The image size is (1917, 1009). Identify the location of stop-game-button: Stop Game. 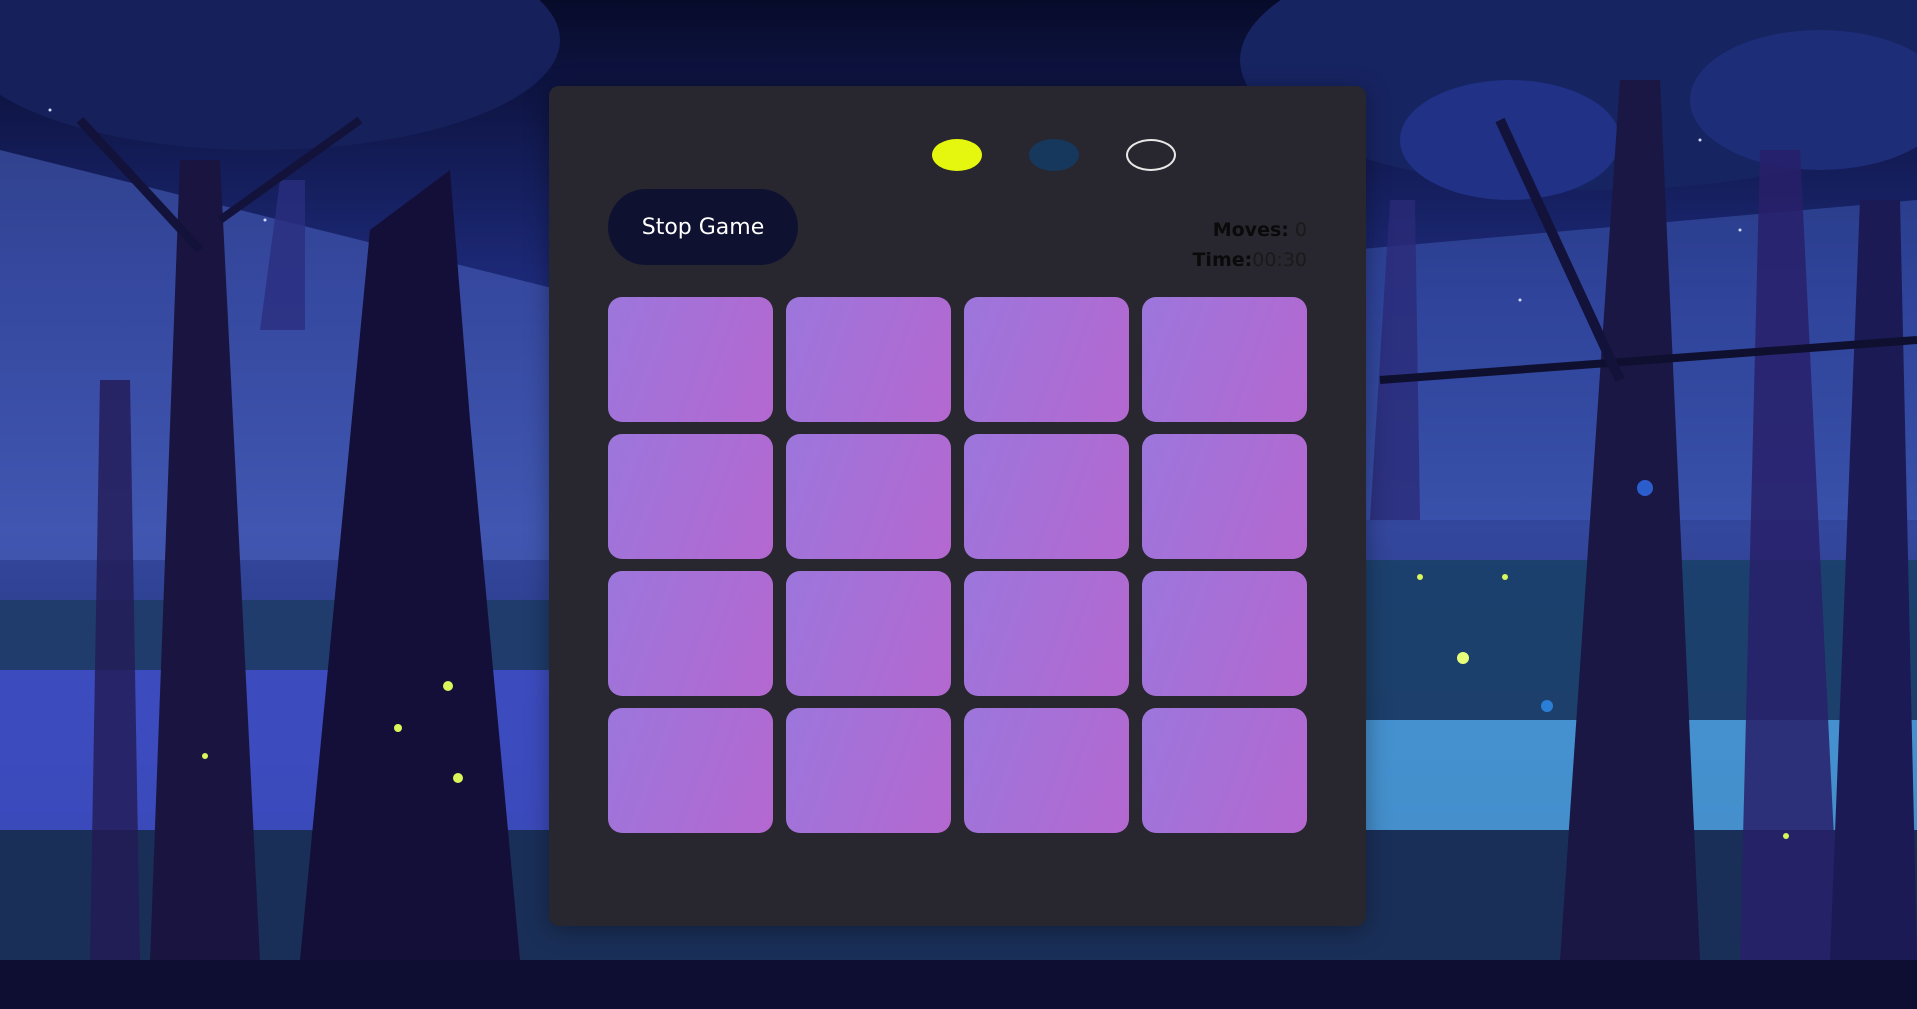
(703, 227).